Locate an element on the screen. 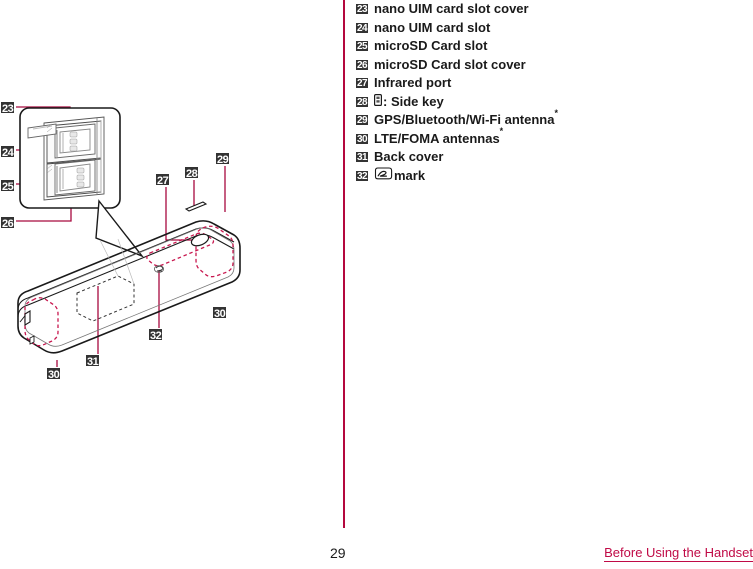 This screenshot has width=753, height=569. legend-label-30-text: LTE/FOMA antennas is located at coordinates (437, 138).